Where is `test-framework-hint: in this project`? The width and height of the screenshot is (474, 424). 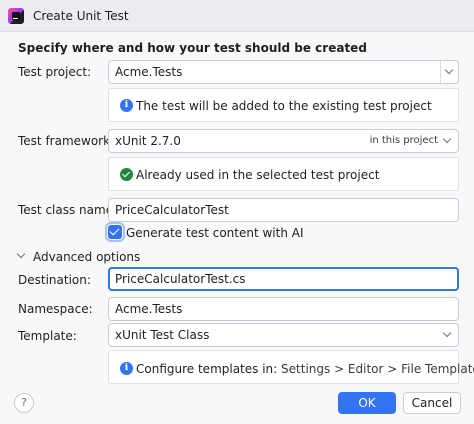
test-framework-hint: in this project is located at coordinates (403, 140).